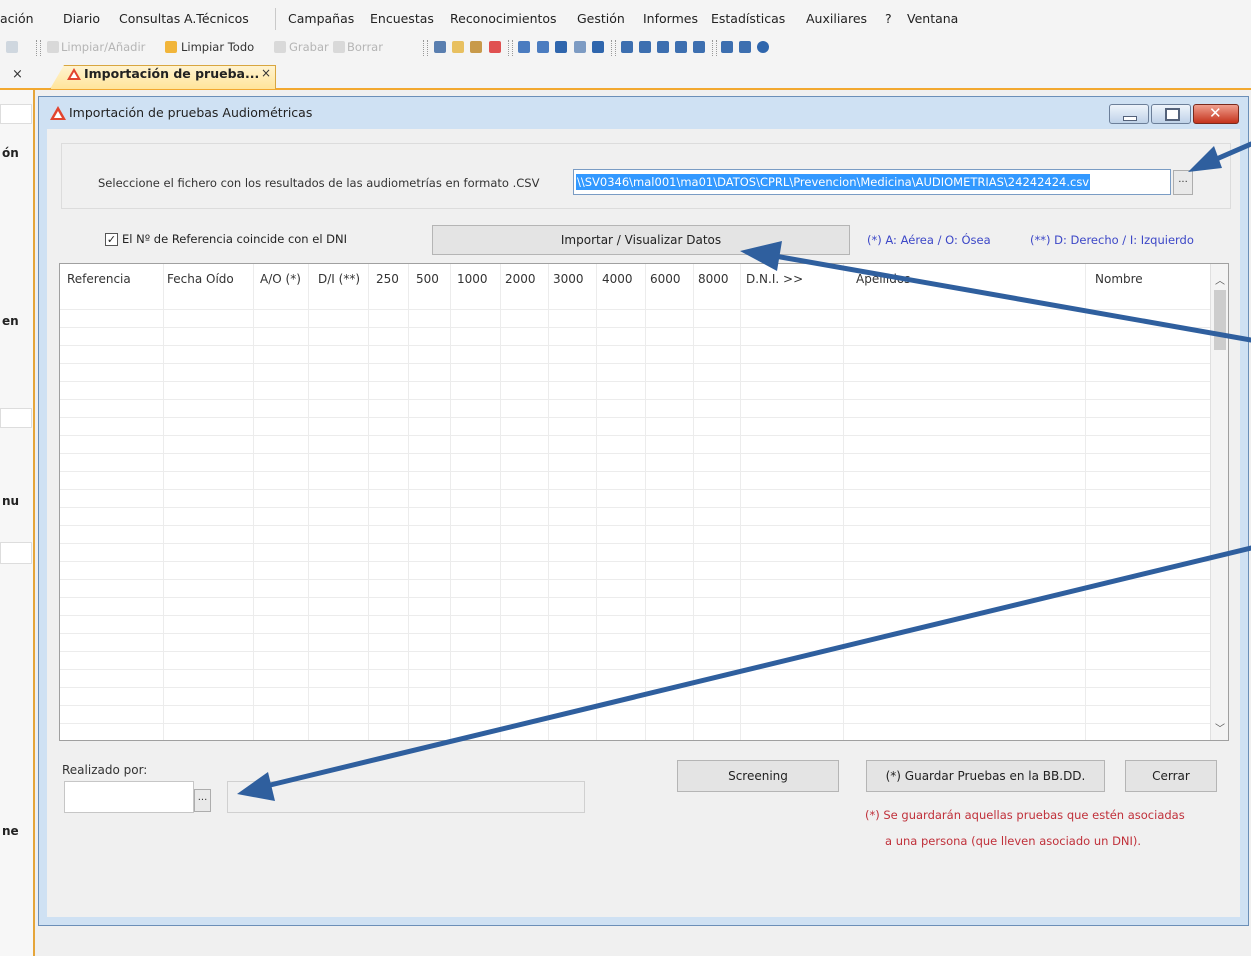 Image resolution: width=1251 pixels, height=956 pixels. I want to click on borrar-button: Borrar, so click(365, 47).